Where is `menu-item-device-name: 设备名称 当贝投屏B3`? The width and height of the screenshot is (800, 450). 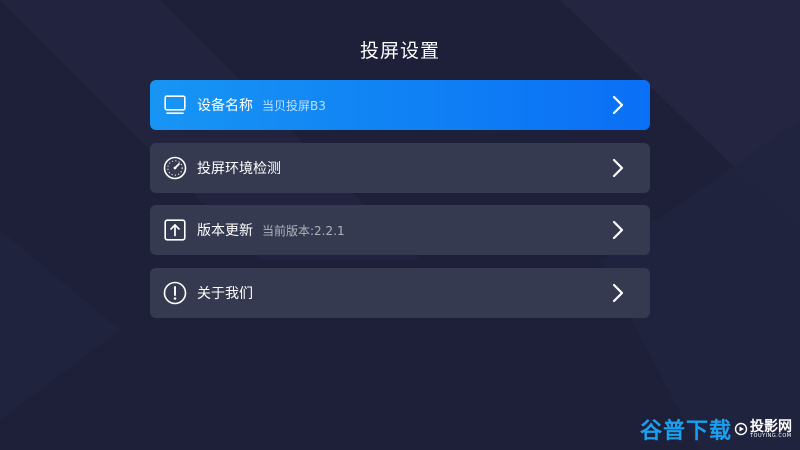 menu-item-device-name: 设备名称 当贝投屏B3 is located at coordinates (400, 105).